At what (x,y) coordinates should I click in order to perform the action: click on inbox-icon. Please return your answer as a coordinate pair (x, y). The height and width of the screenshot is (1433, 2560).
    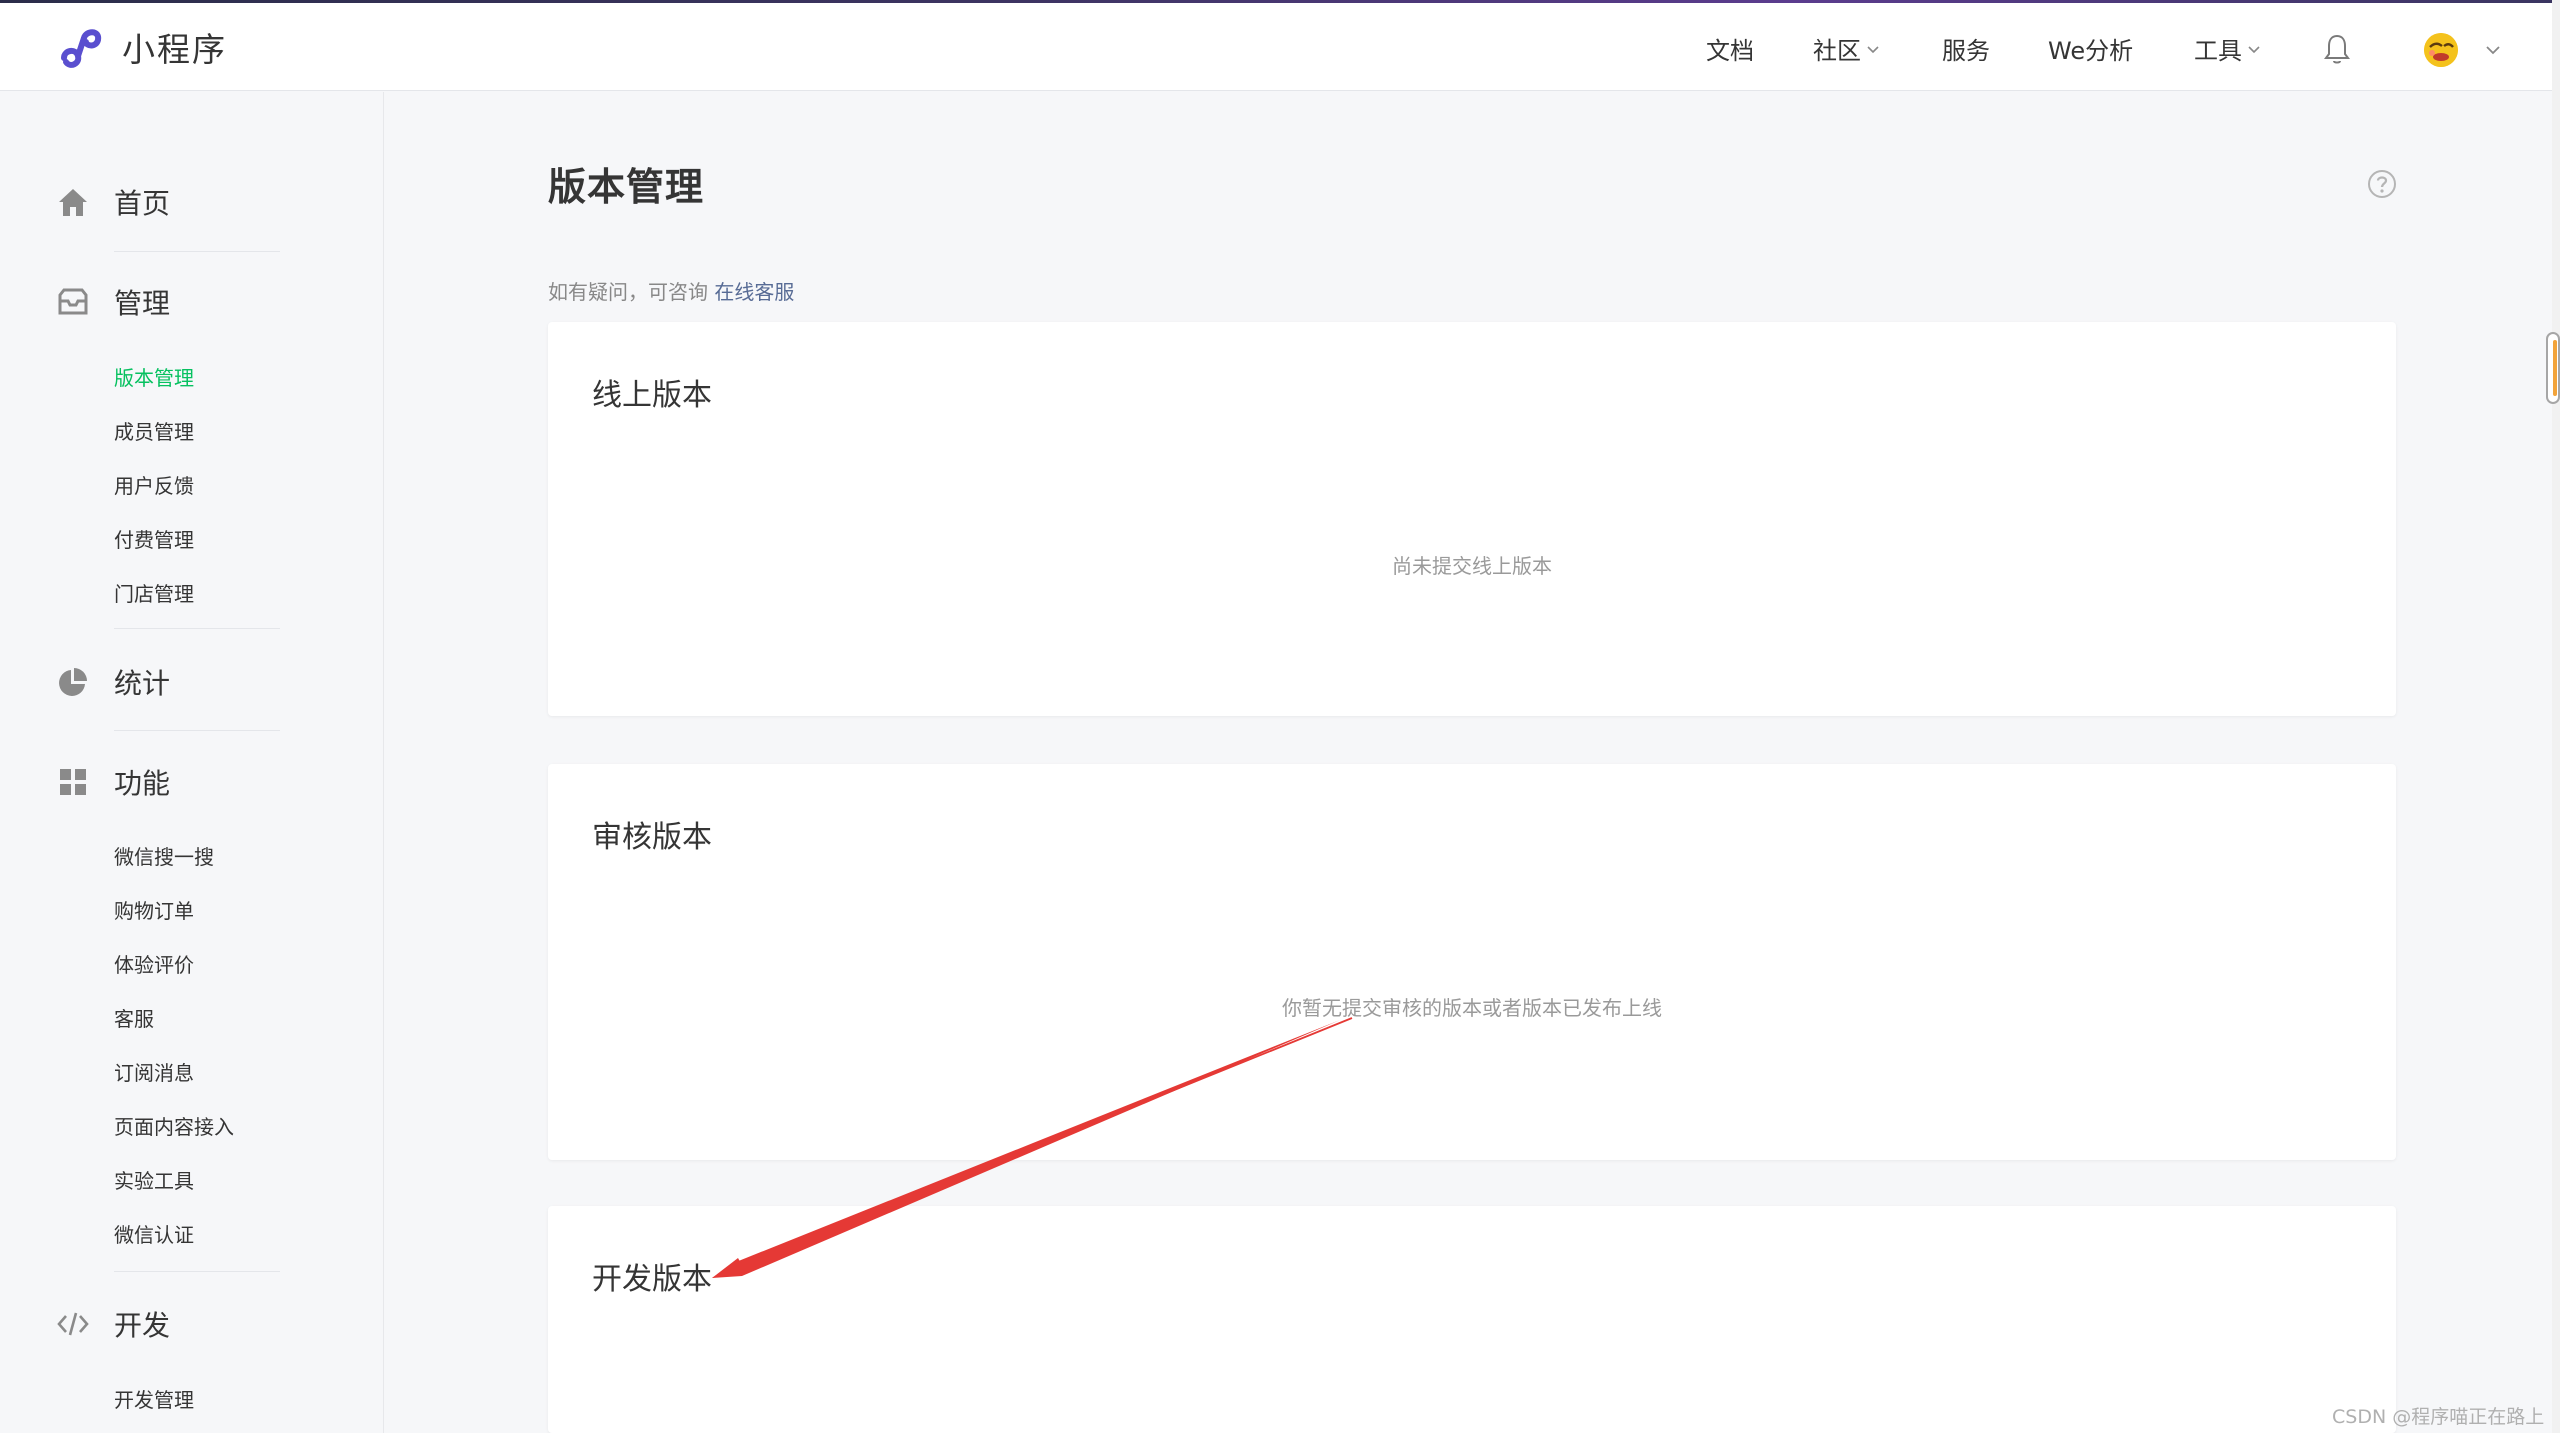
    Looking at the image, I should click on (73, 301).